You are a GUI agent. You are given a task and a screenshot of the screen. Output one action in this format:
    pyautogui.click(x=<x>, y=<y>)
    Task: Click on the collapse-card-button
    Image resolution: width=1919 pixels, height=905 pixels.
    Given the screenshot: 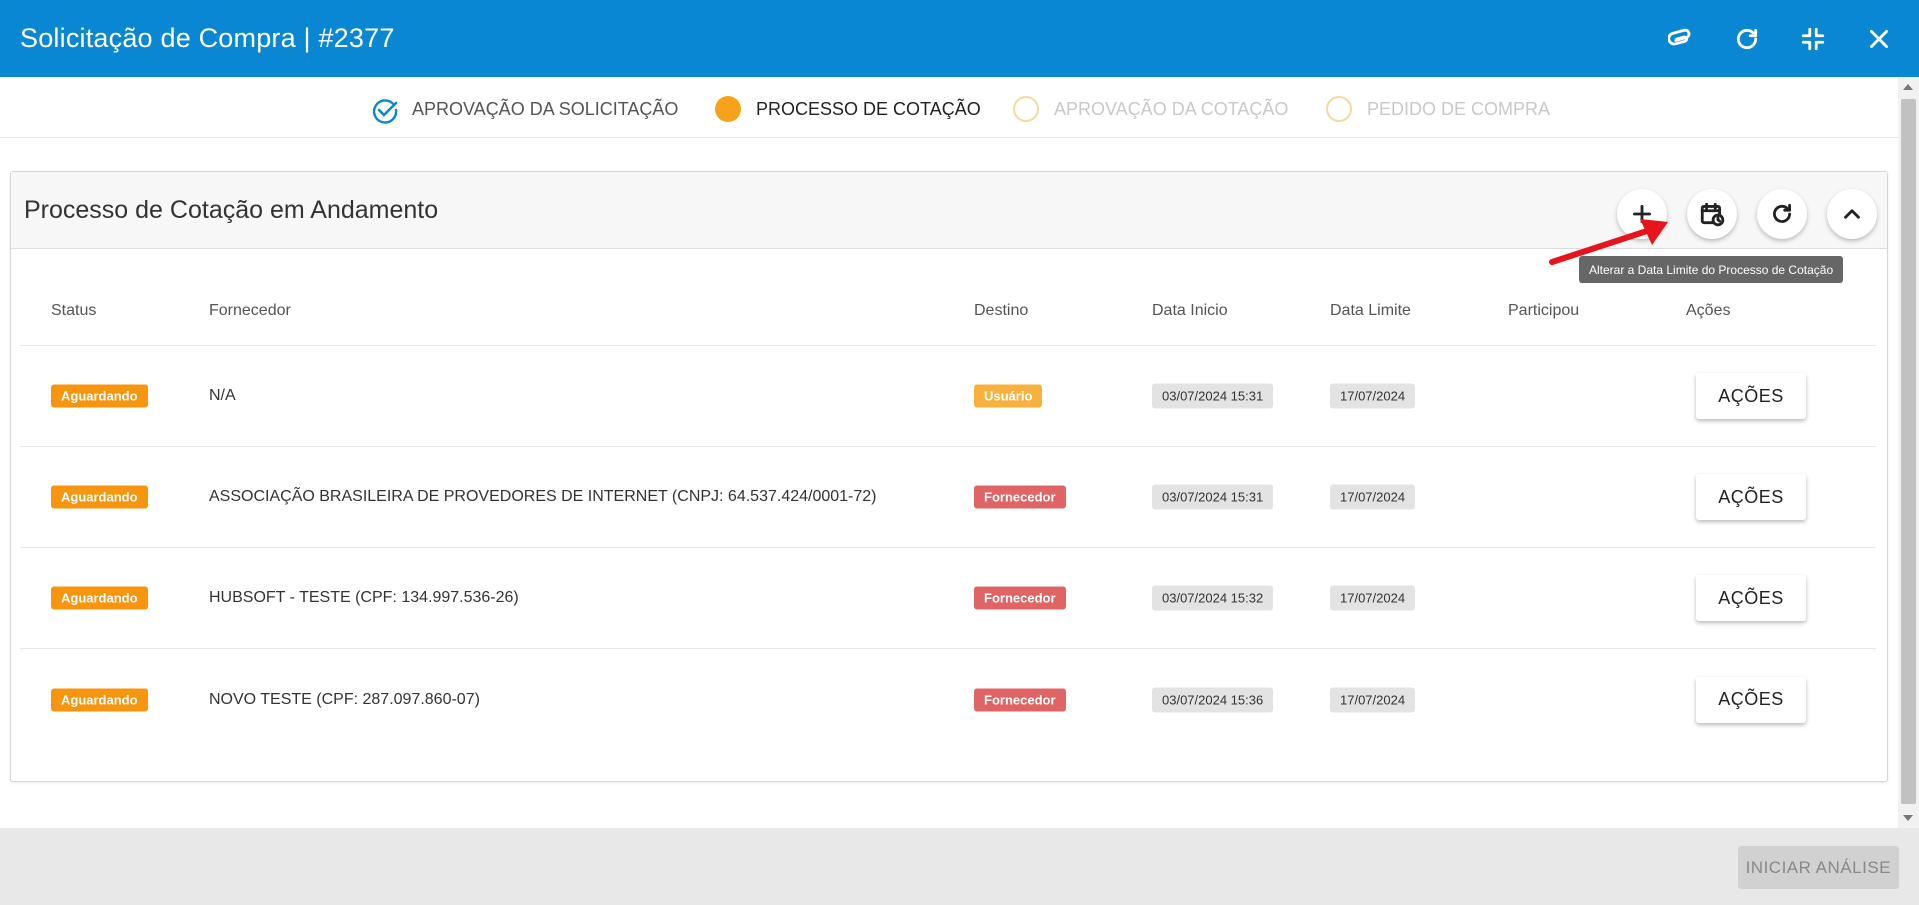 What is the action you would take?
    pyautogui.click(x=1852, y=214)
    